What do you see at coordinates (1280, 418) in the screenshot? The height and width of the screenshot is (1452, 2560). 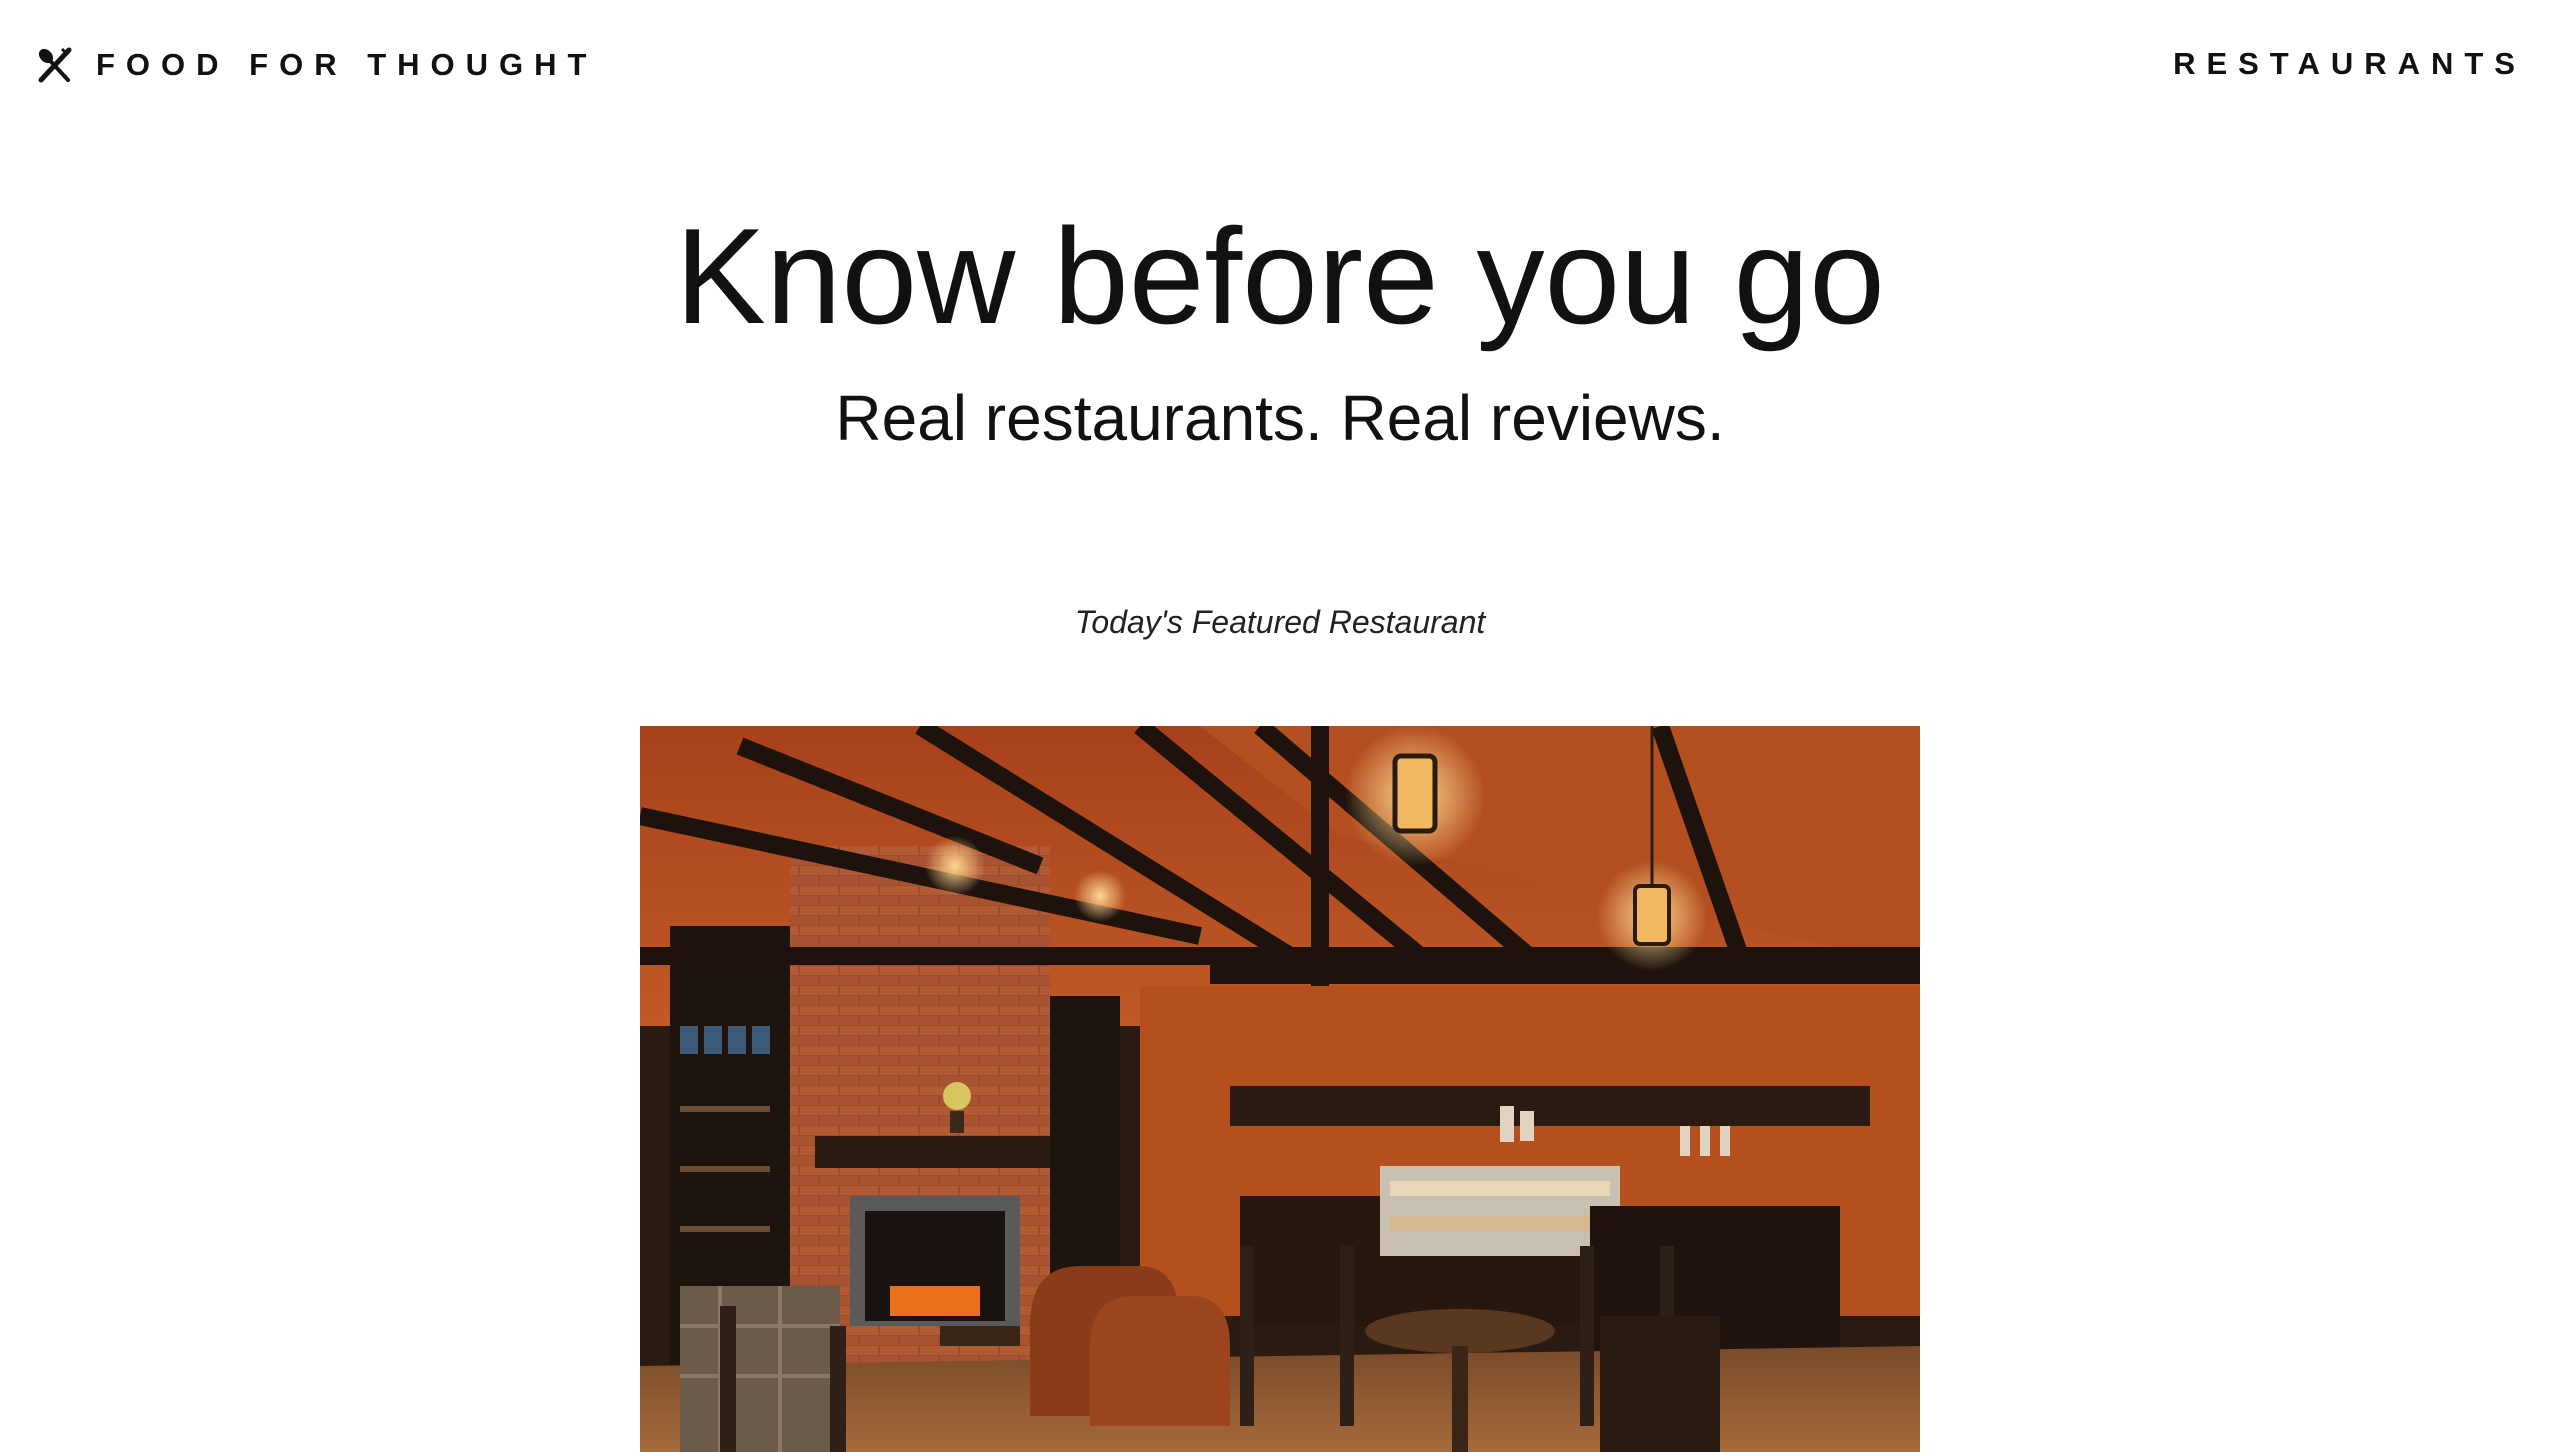 I see `hero-subtitle: Real restaurants. Real reviews.` at bounding box center [1280, 418].